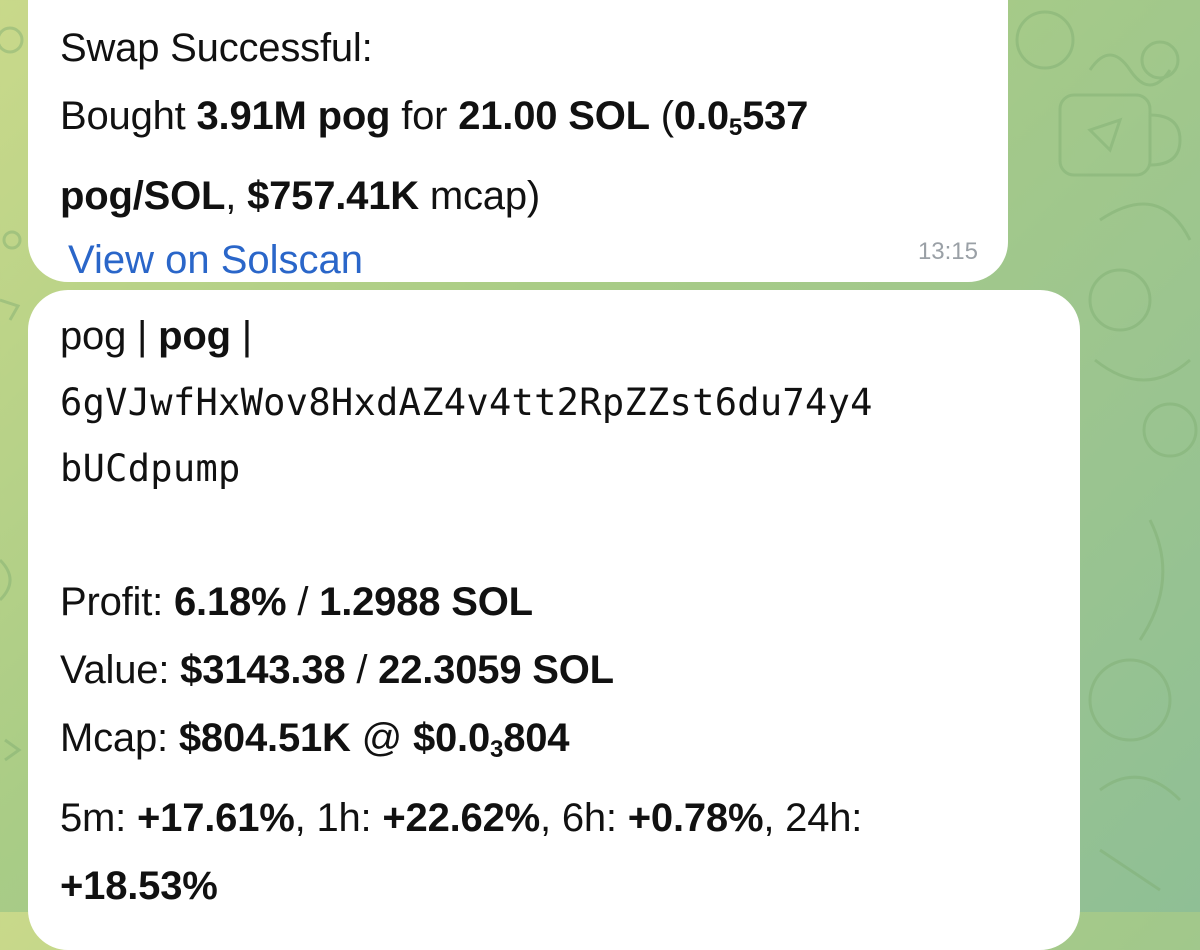 The image size is (1200, 950). Describe the element at coordinates (215, 260) in the screenshot. I see `view-on-solscan-link: View on Solscan` at that location.